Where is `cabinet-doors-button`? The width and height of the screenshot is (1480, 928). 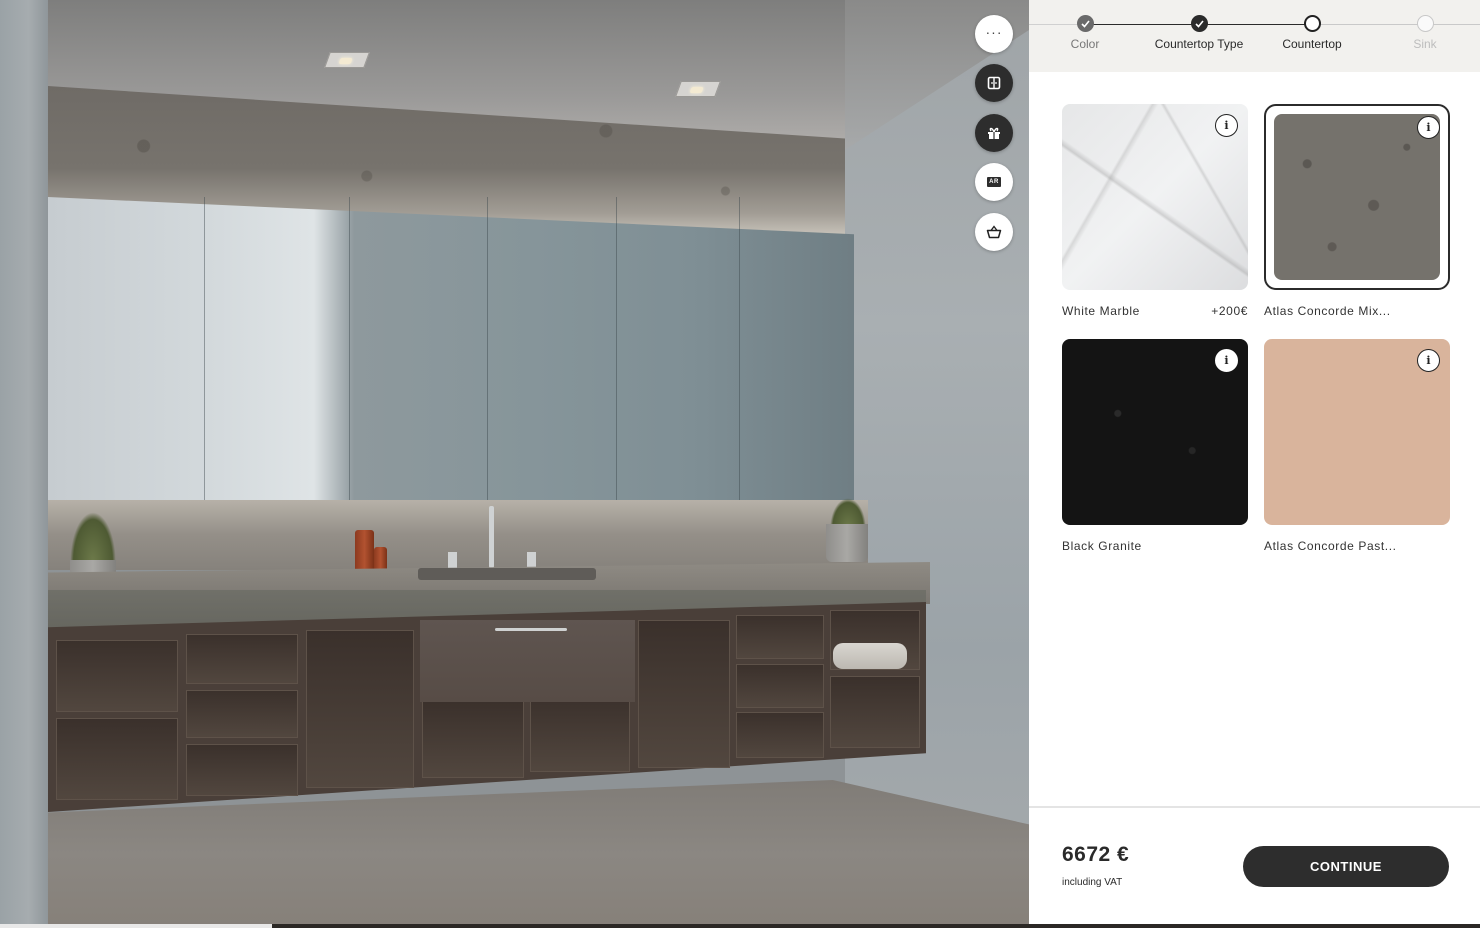 cabinet-doors-button is located at coordinates (994, 83).